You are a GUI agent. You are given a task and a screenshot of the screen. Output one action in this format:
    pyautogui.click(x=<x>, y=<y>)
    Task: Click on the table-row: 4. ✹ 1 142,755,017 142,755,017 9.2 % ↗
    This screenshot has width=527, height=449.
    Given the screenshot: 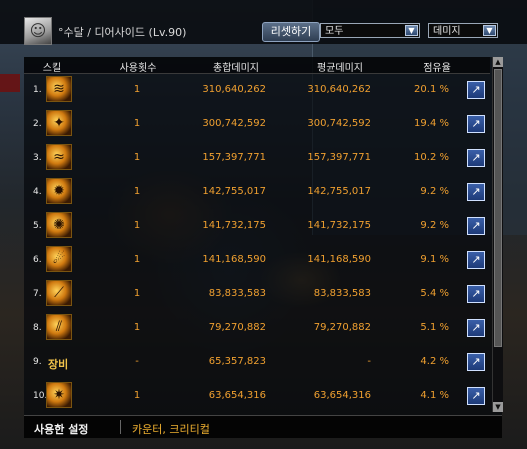 What is the action you would take?
    pyautogui.click(x=257, y=192)
    